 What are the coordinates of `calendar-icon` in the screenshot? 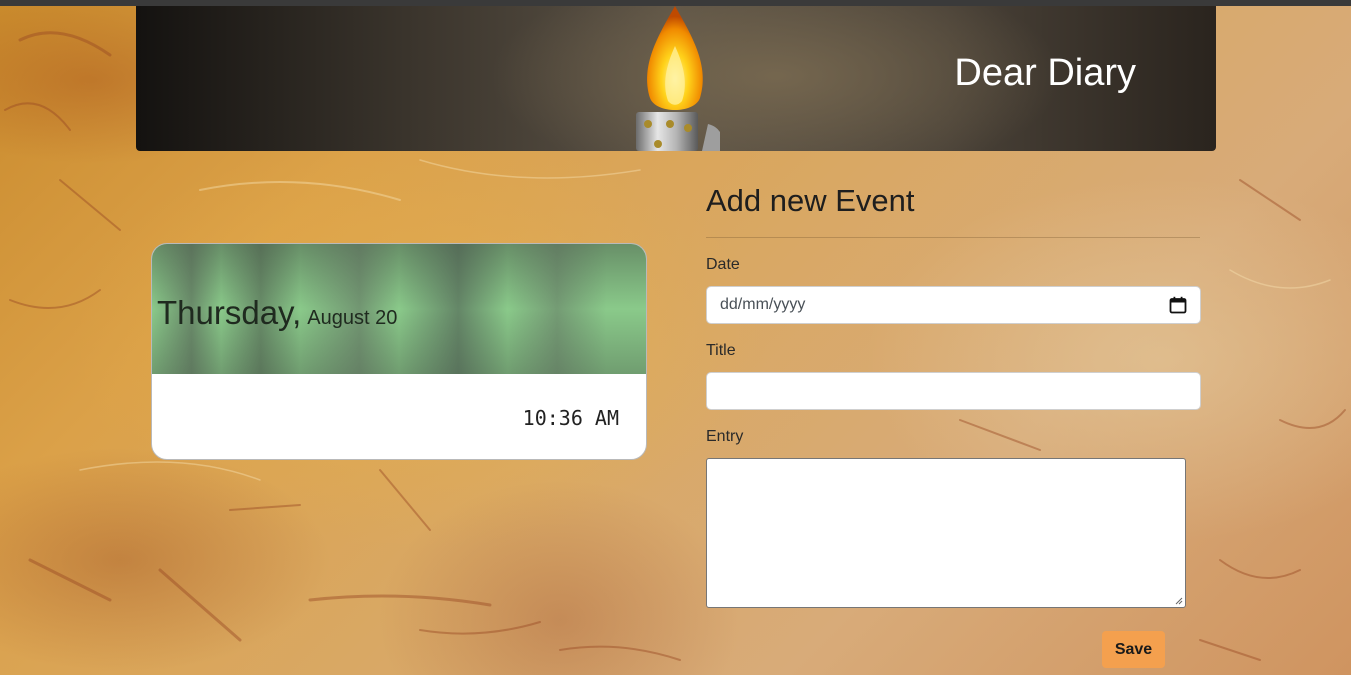 It's located at (1178, 305).